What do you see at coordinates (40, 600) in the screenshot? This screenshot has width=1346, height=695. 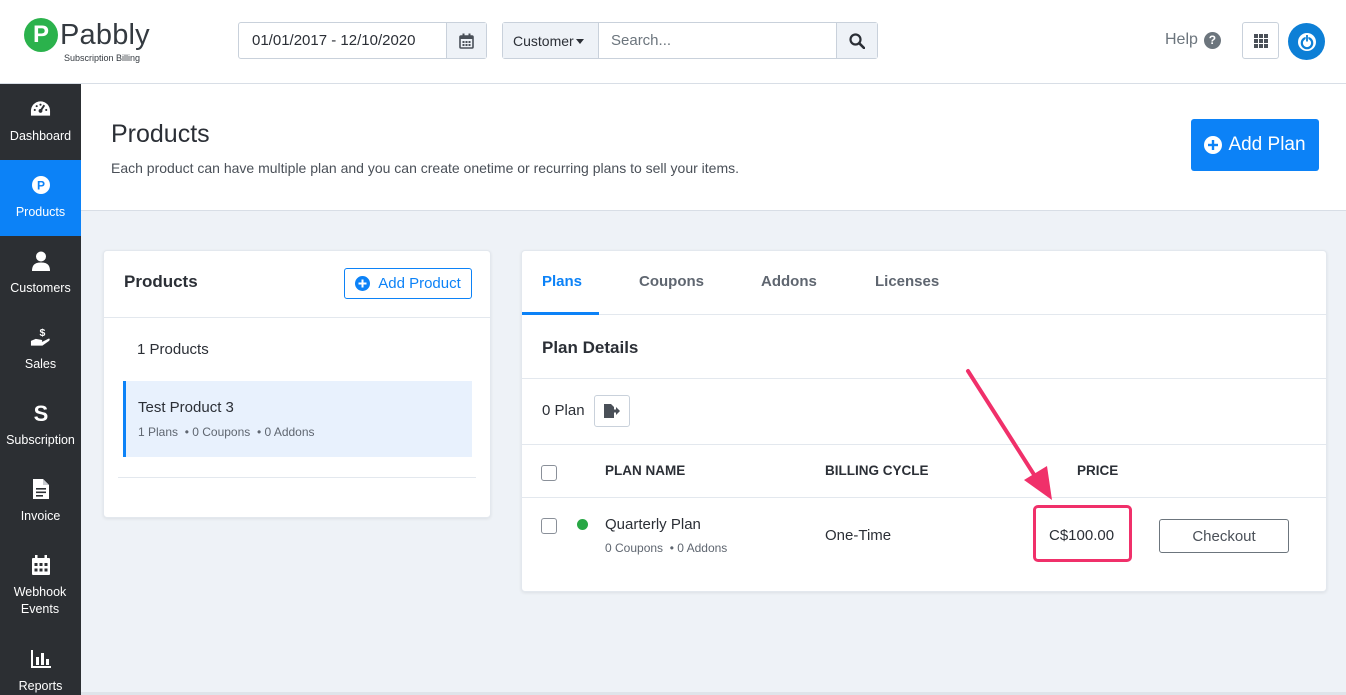 I see `sidebar-item-label: Webhook Events` at bounding box center [40, 600].